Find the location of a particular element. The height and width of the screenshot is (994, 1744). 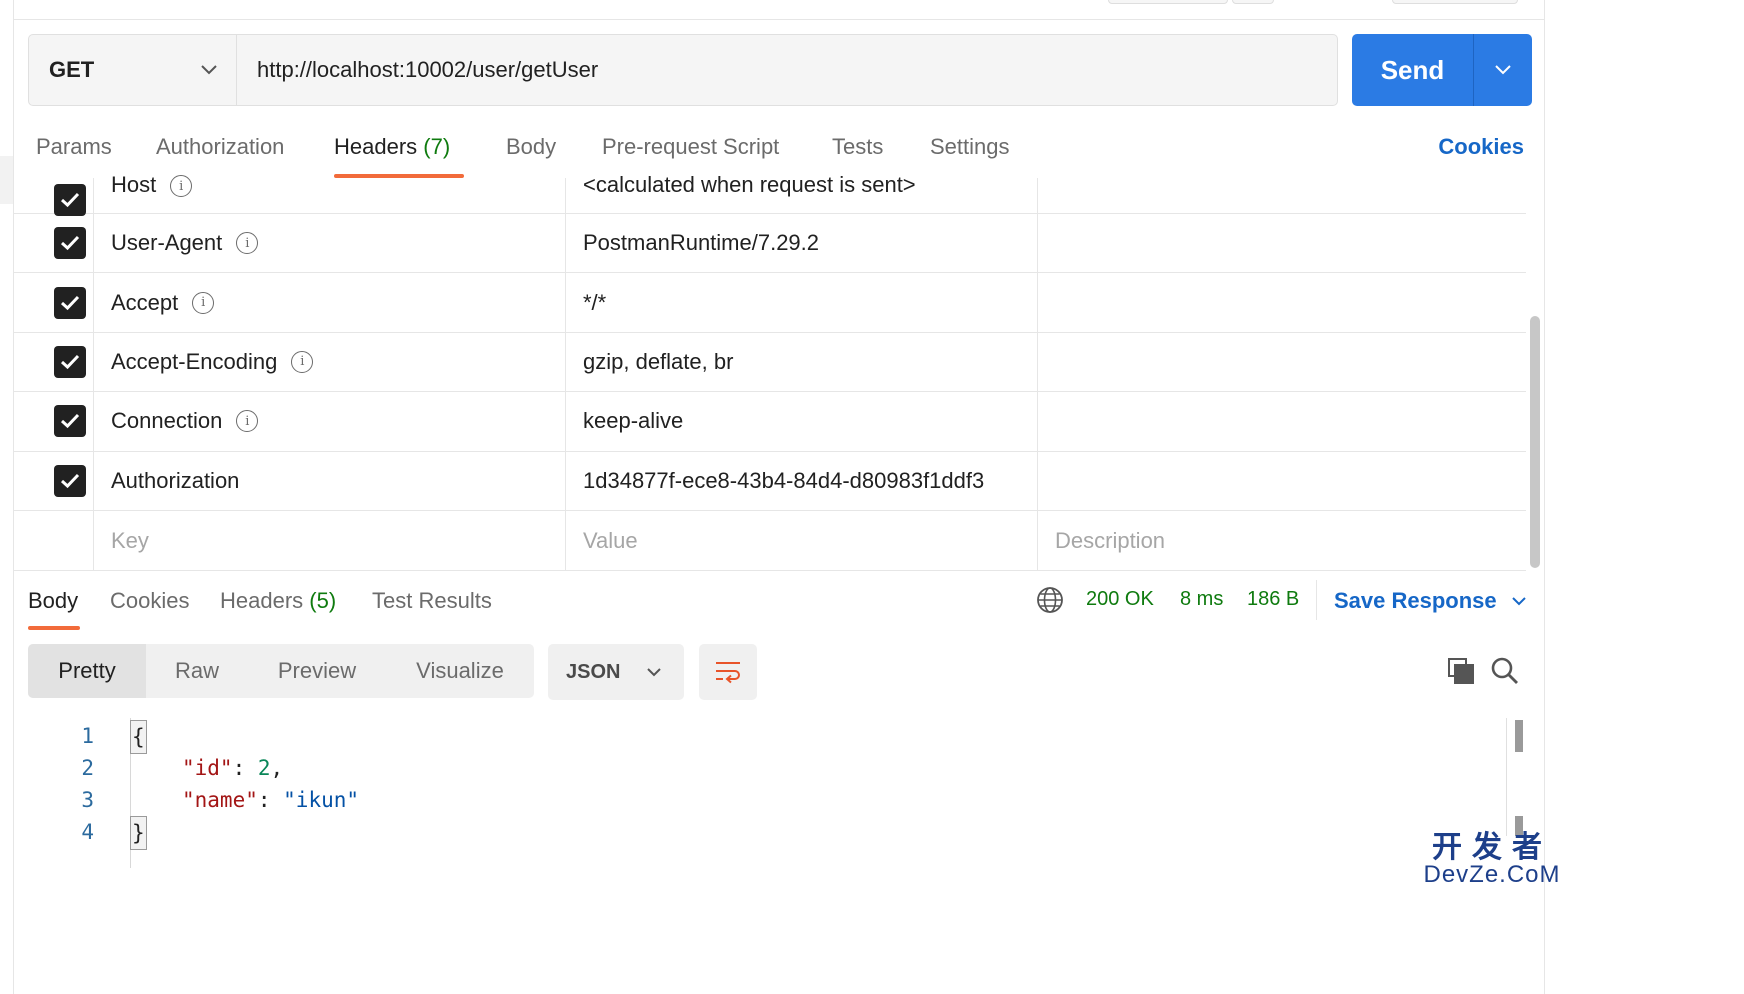

response-tab-body: Body is located at coordinates (53, 601).